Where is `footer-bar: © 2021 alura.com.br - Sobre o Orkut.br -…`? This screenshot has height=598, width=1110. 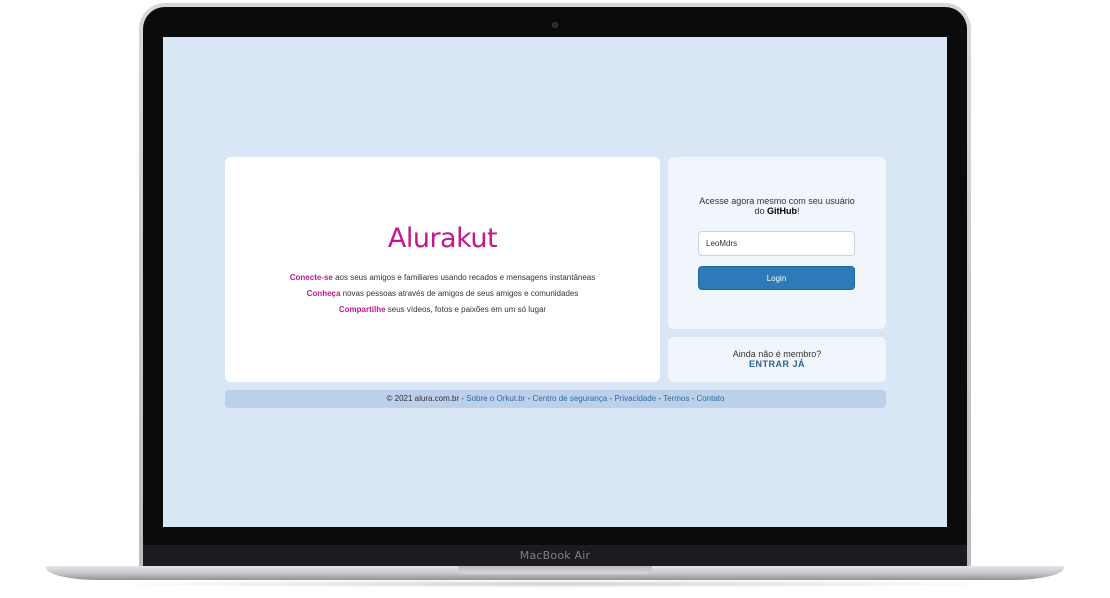
footer-bar: © 2021 alura.com.br - Sobre o Orkut.br -… is located at coordinates (555, 399).